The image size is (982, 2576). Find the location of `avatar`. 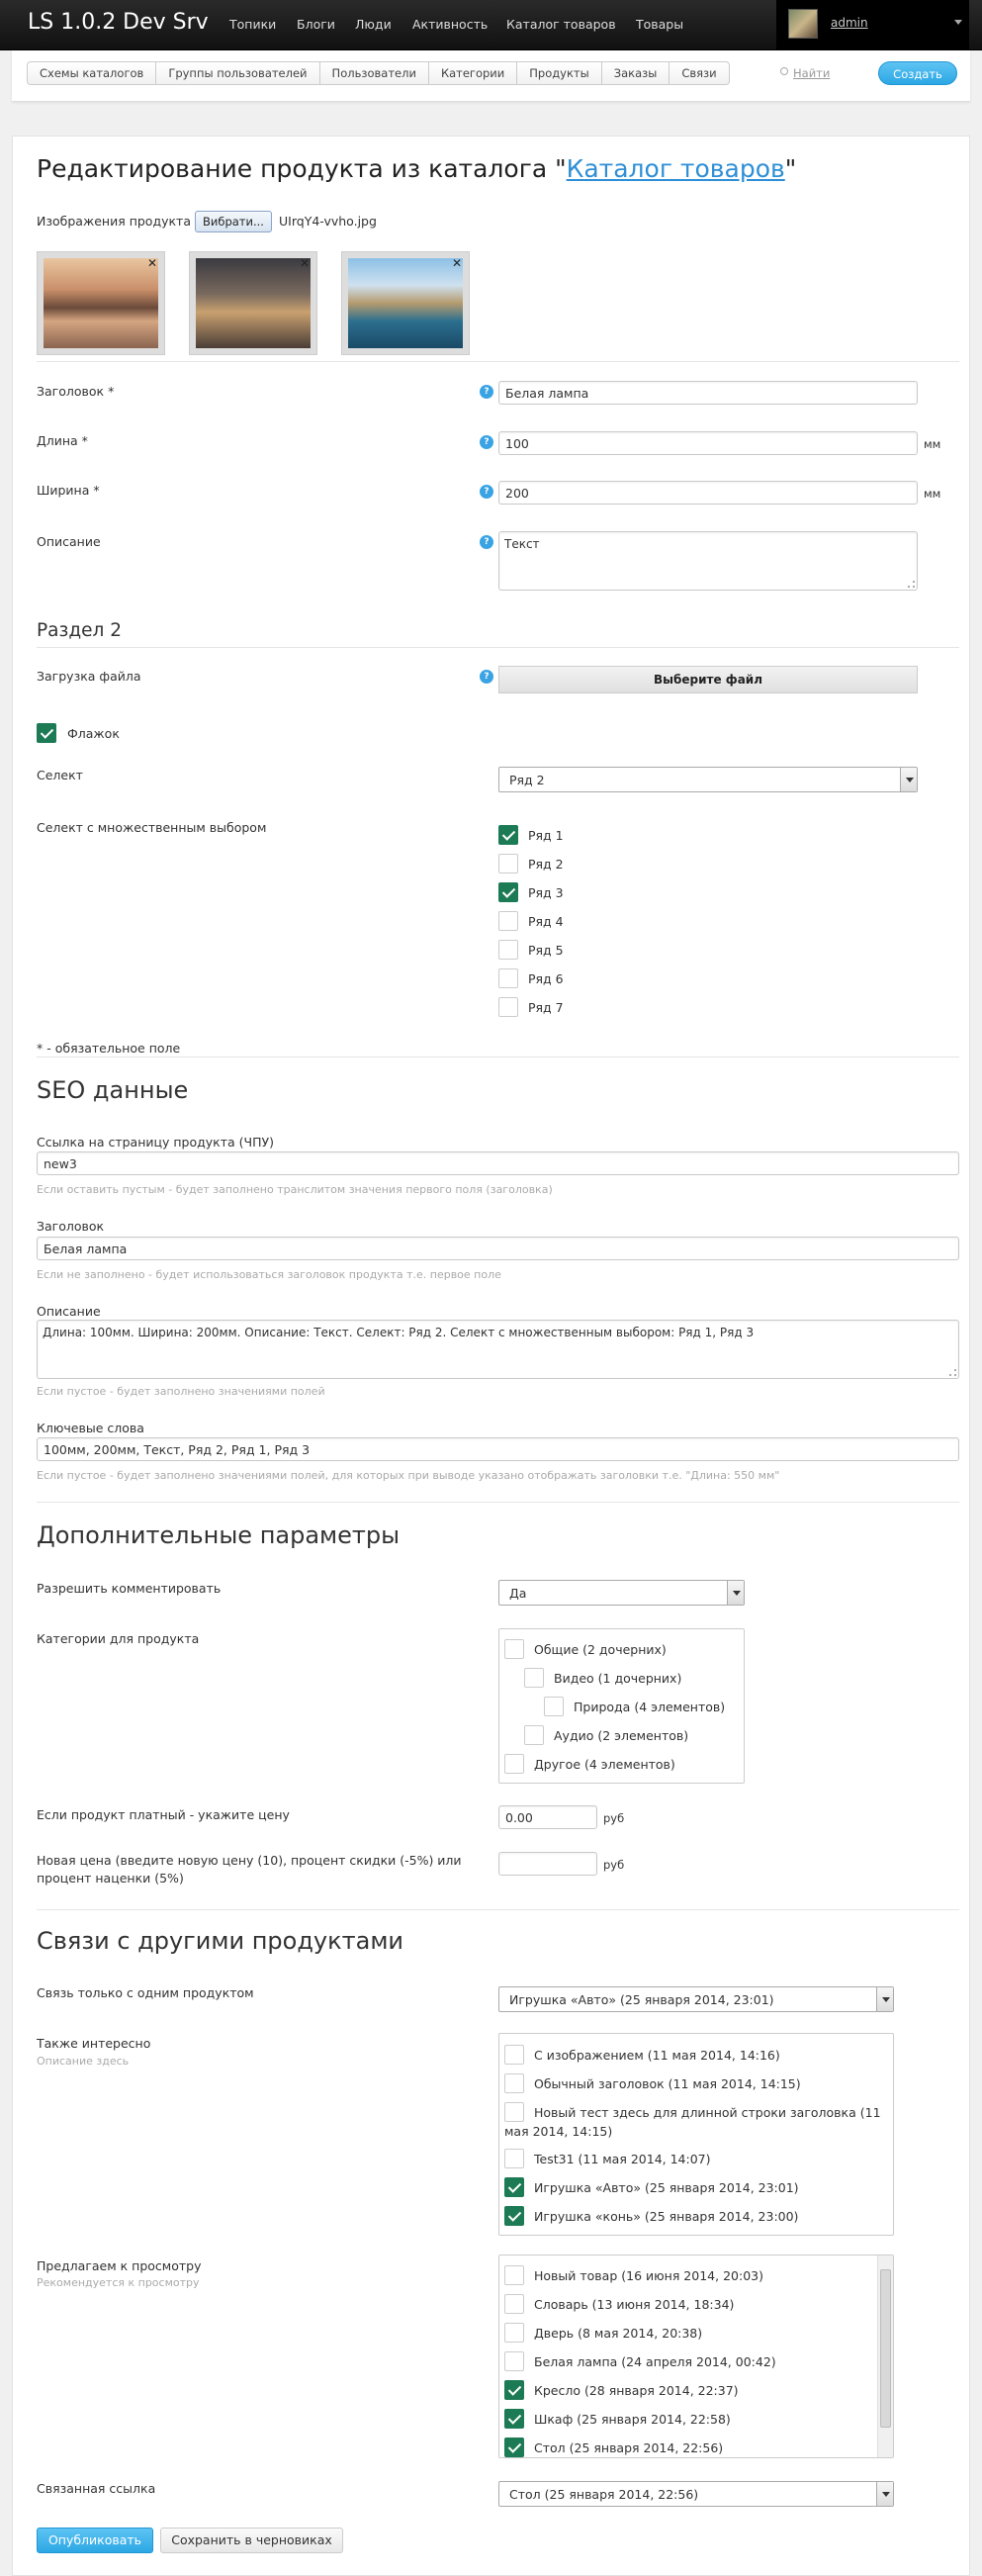

avatar is located at coordinates (803, 24).